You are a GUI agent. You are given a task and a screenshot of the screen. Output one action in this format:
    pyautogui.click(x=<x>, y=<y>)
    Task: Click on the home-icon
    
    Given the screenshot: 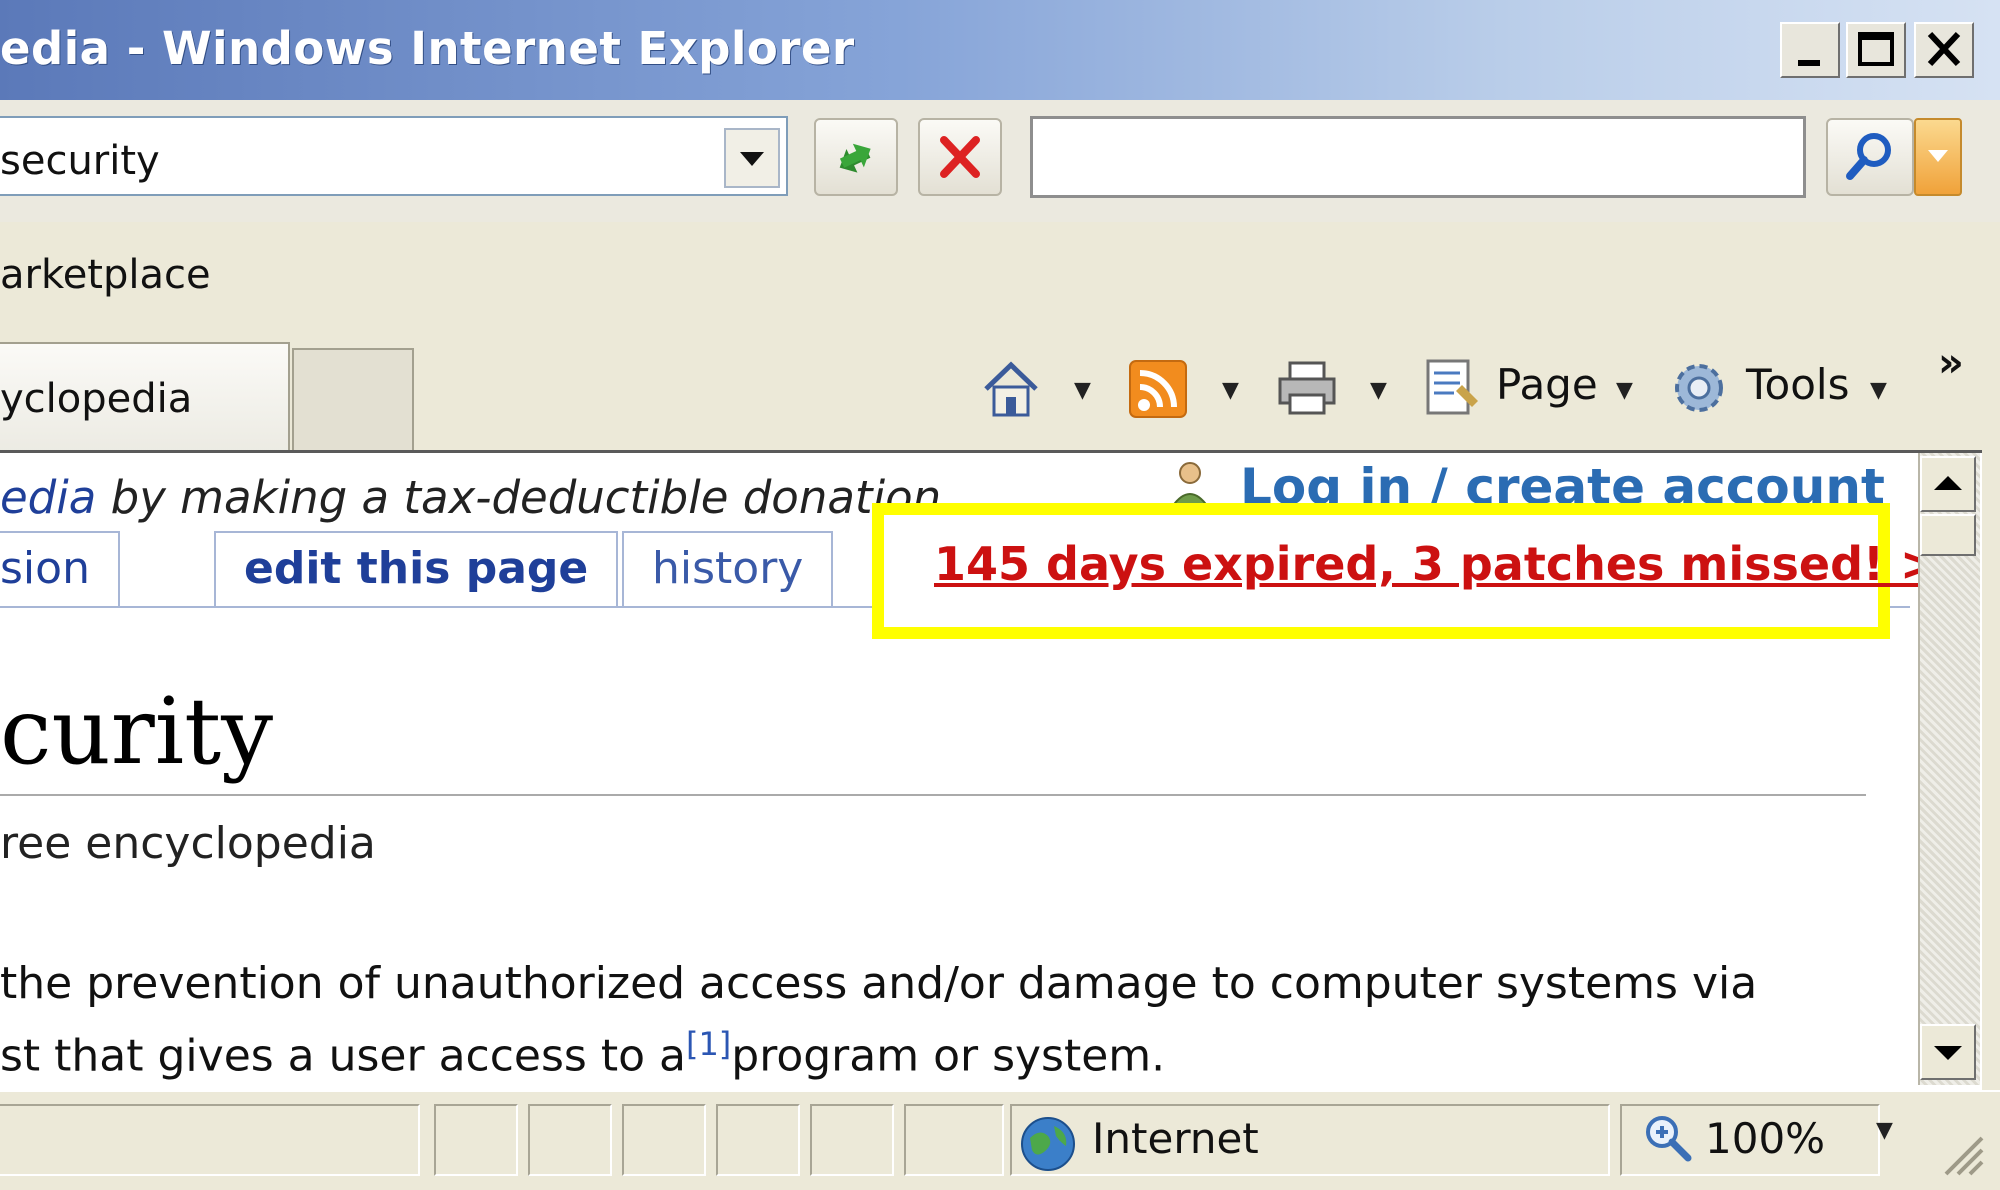 What is the action you would take?
    pyautogui.click(x=1011, y=388)
    